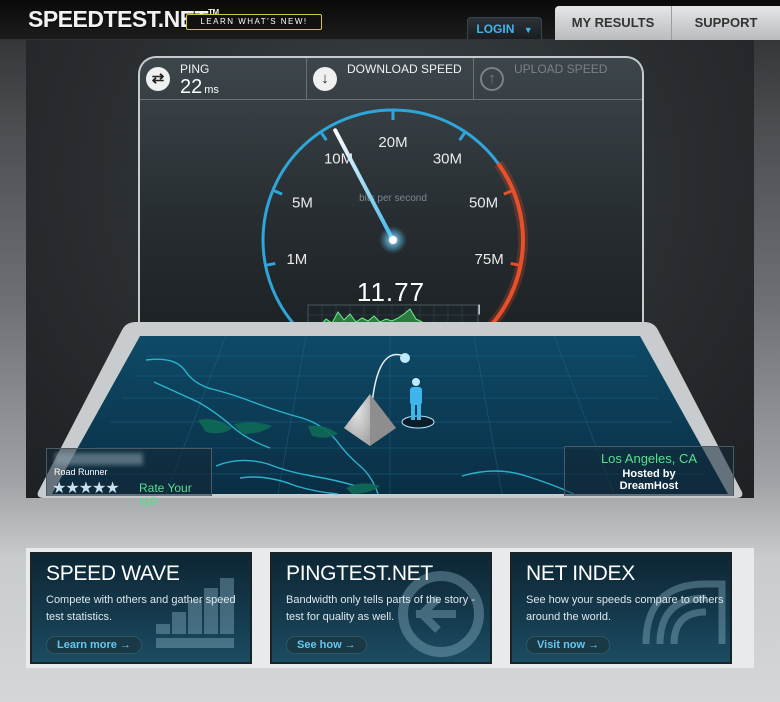 The image size is (780, 702). I want to click on server-city: Los Angeles, CA, so click(649, 458).